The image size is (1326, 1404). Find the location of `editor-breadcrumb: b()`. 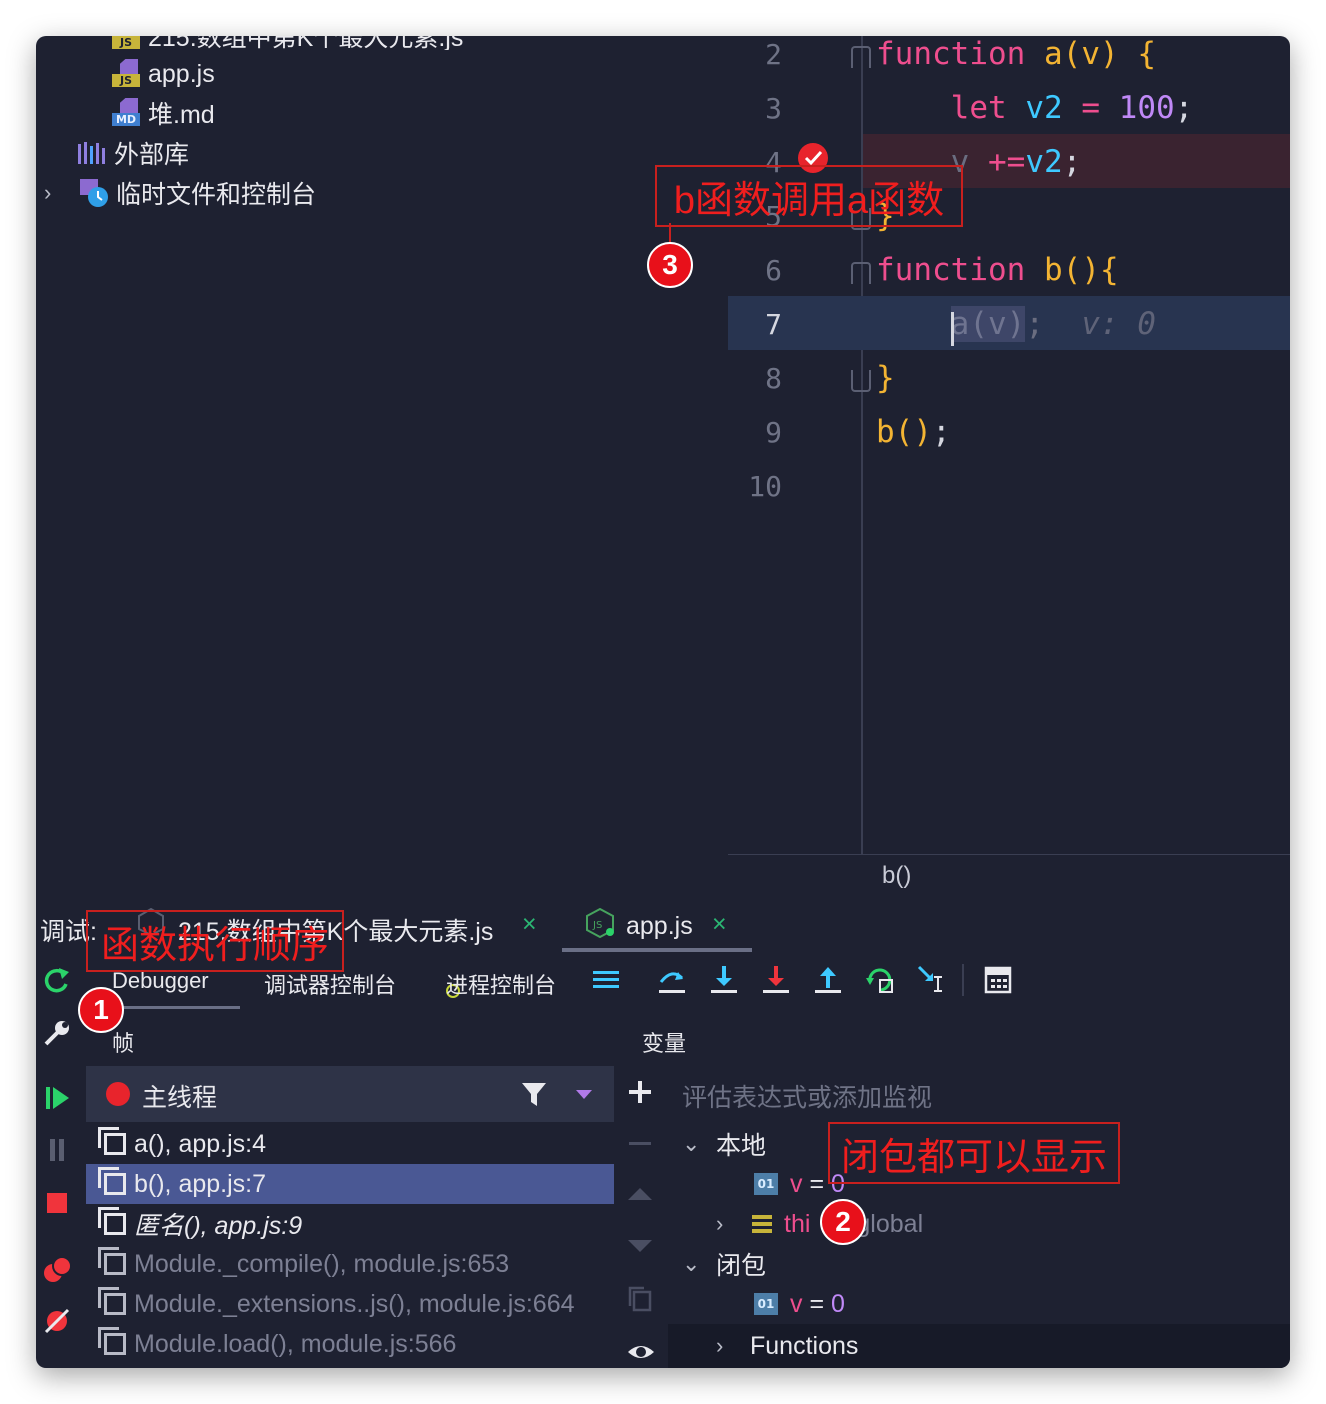

editor-breadcrumb: b() is located at coordinates (896, 876).